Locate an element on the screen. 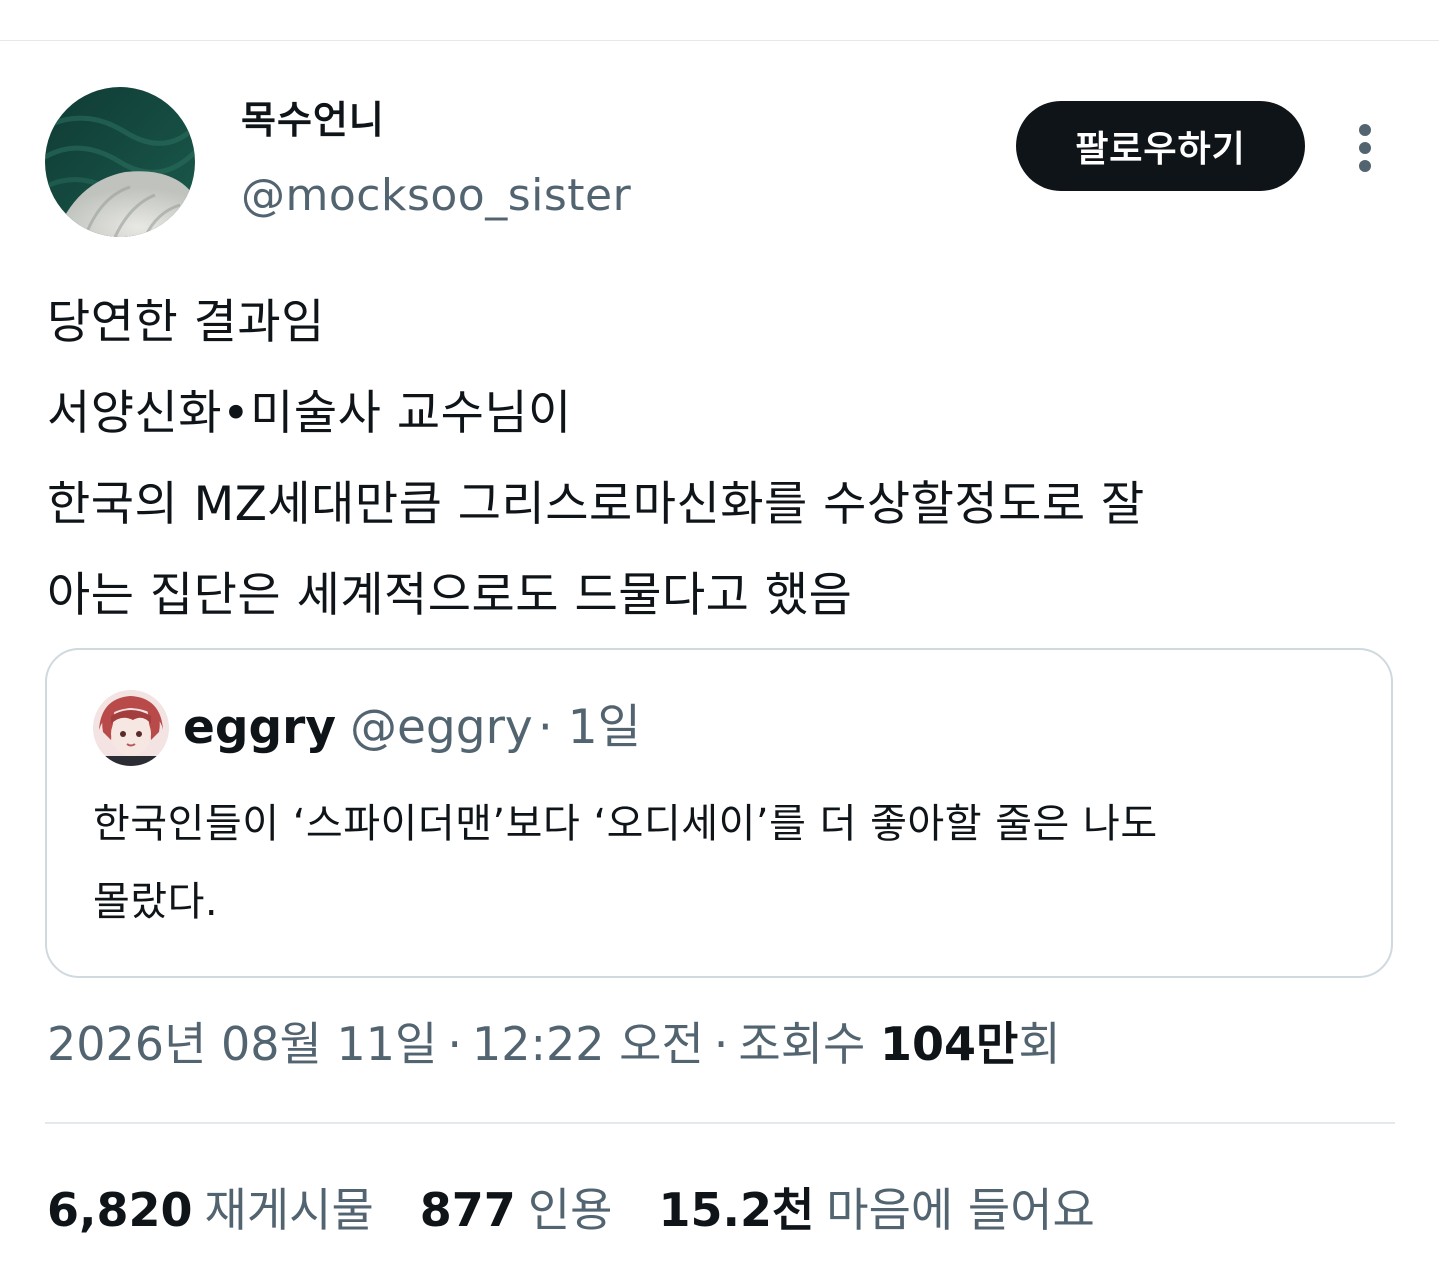 The height and width of the screenshot is (1286, 1439). tweet-meta: 2026년 08월 11일 · 12:22 오전 · 조회수 104만회 is located at coordinates (554, 1044).